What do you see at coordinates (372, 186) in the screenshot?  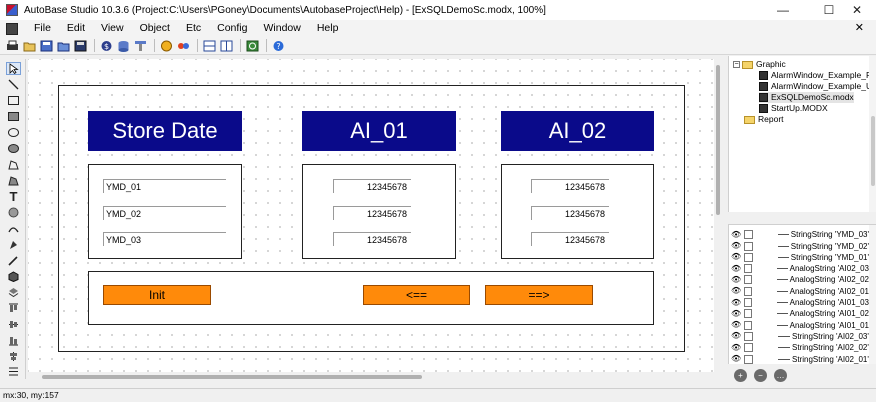 I see `ai01-value-1: 12345678` at bounding box center [372, 186].